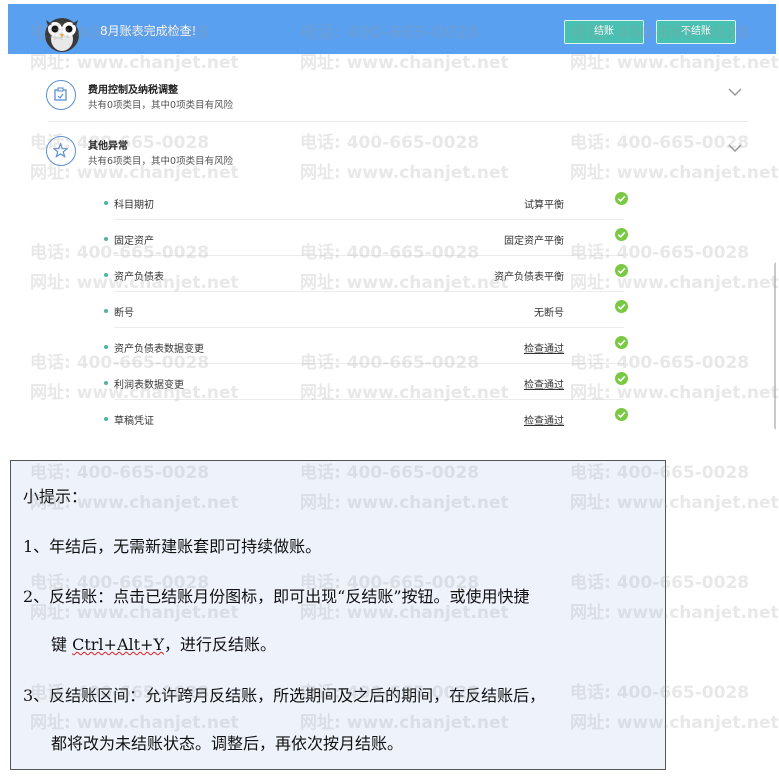  Describe the element at coordinates (133, 90) in the screenshot. I see `section-title: 费用控制及纳税调整` at that location.